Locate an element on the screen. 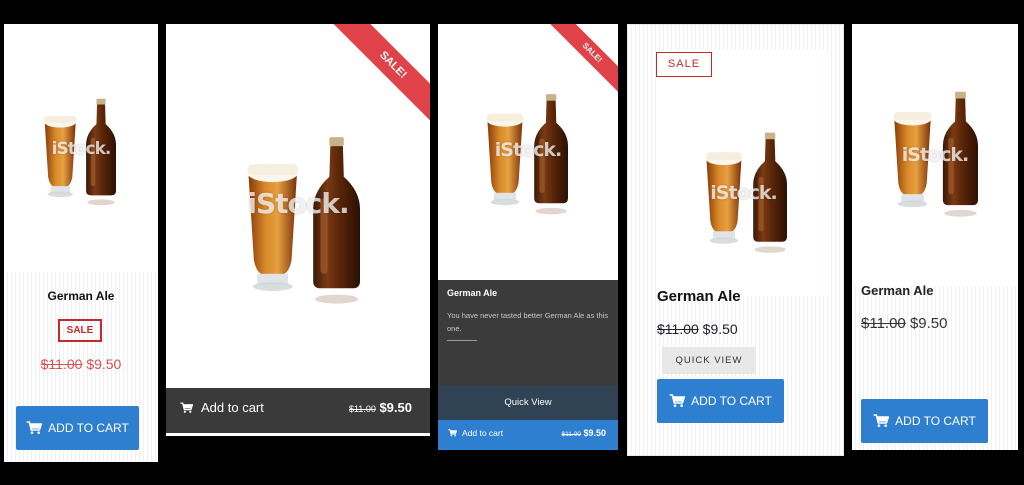 Image resolution: width=1024 pixels, height=485 pixels. quick-view-button: Quick View is located at coordinates (528, 403).